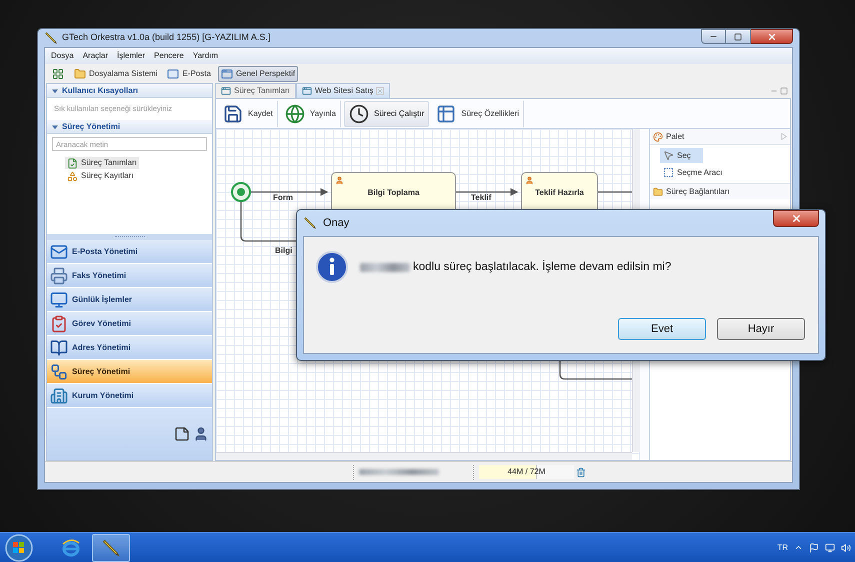  Describe the element at coordinates (675, 136) in the screenshot. I see `palette-title: Palet` at that location.